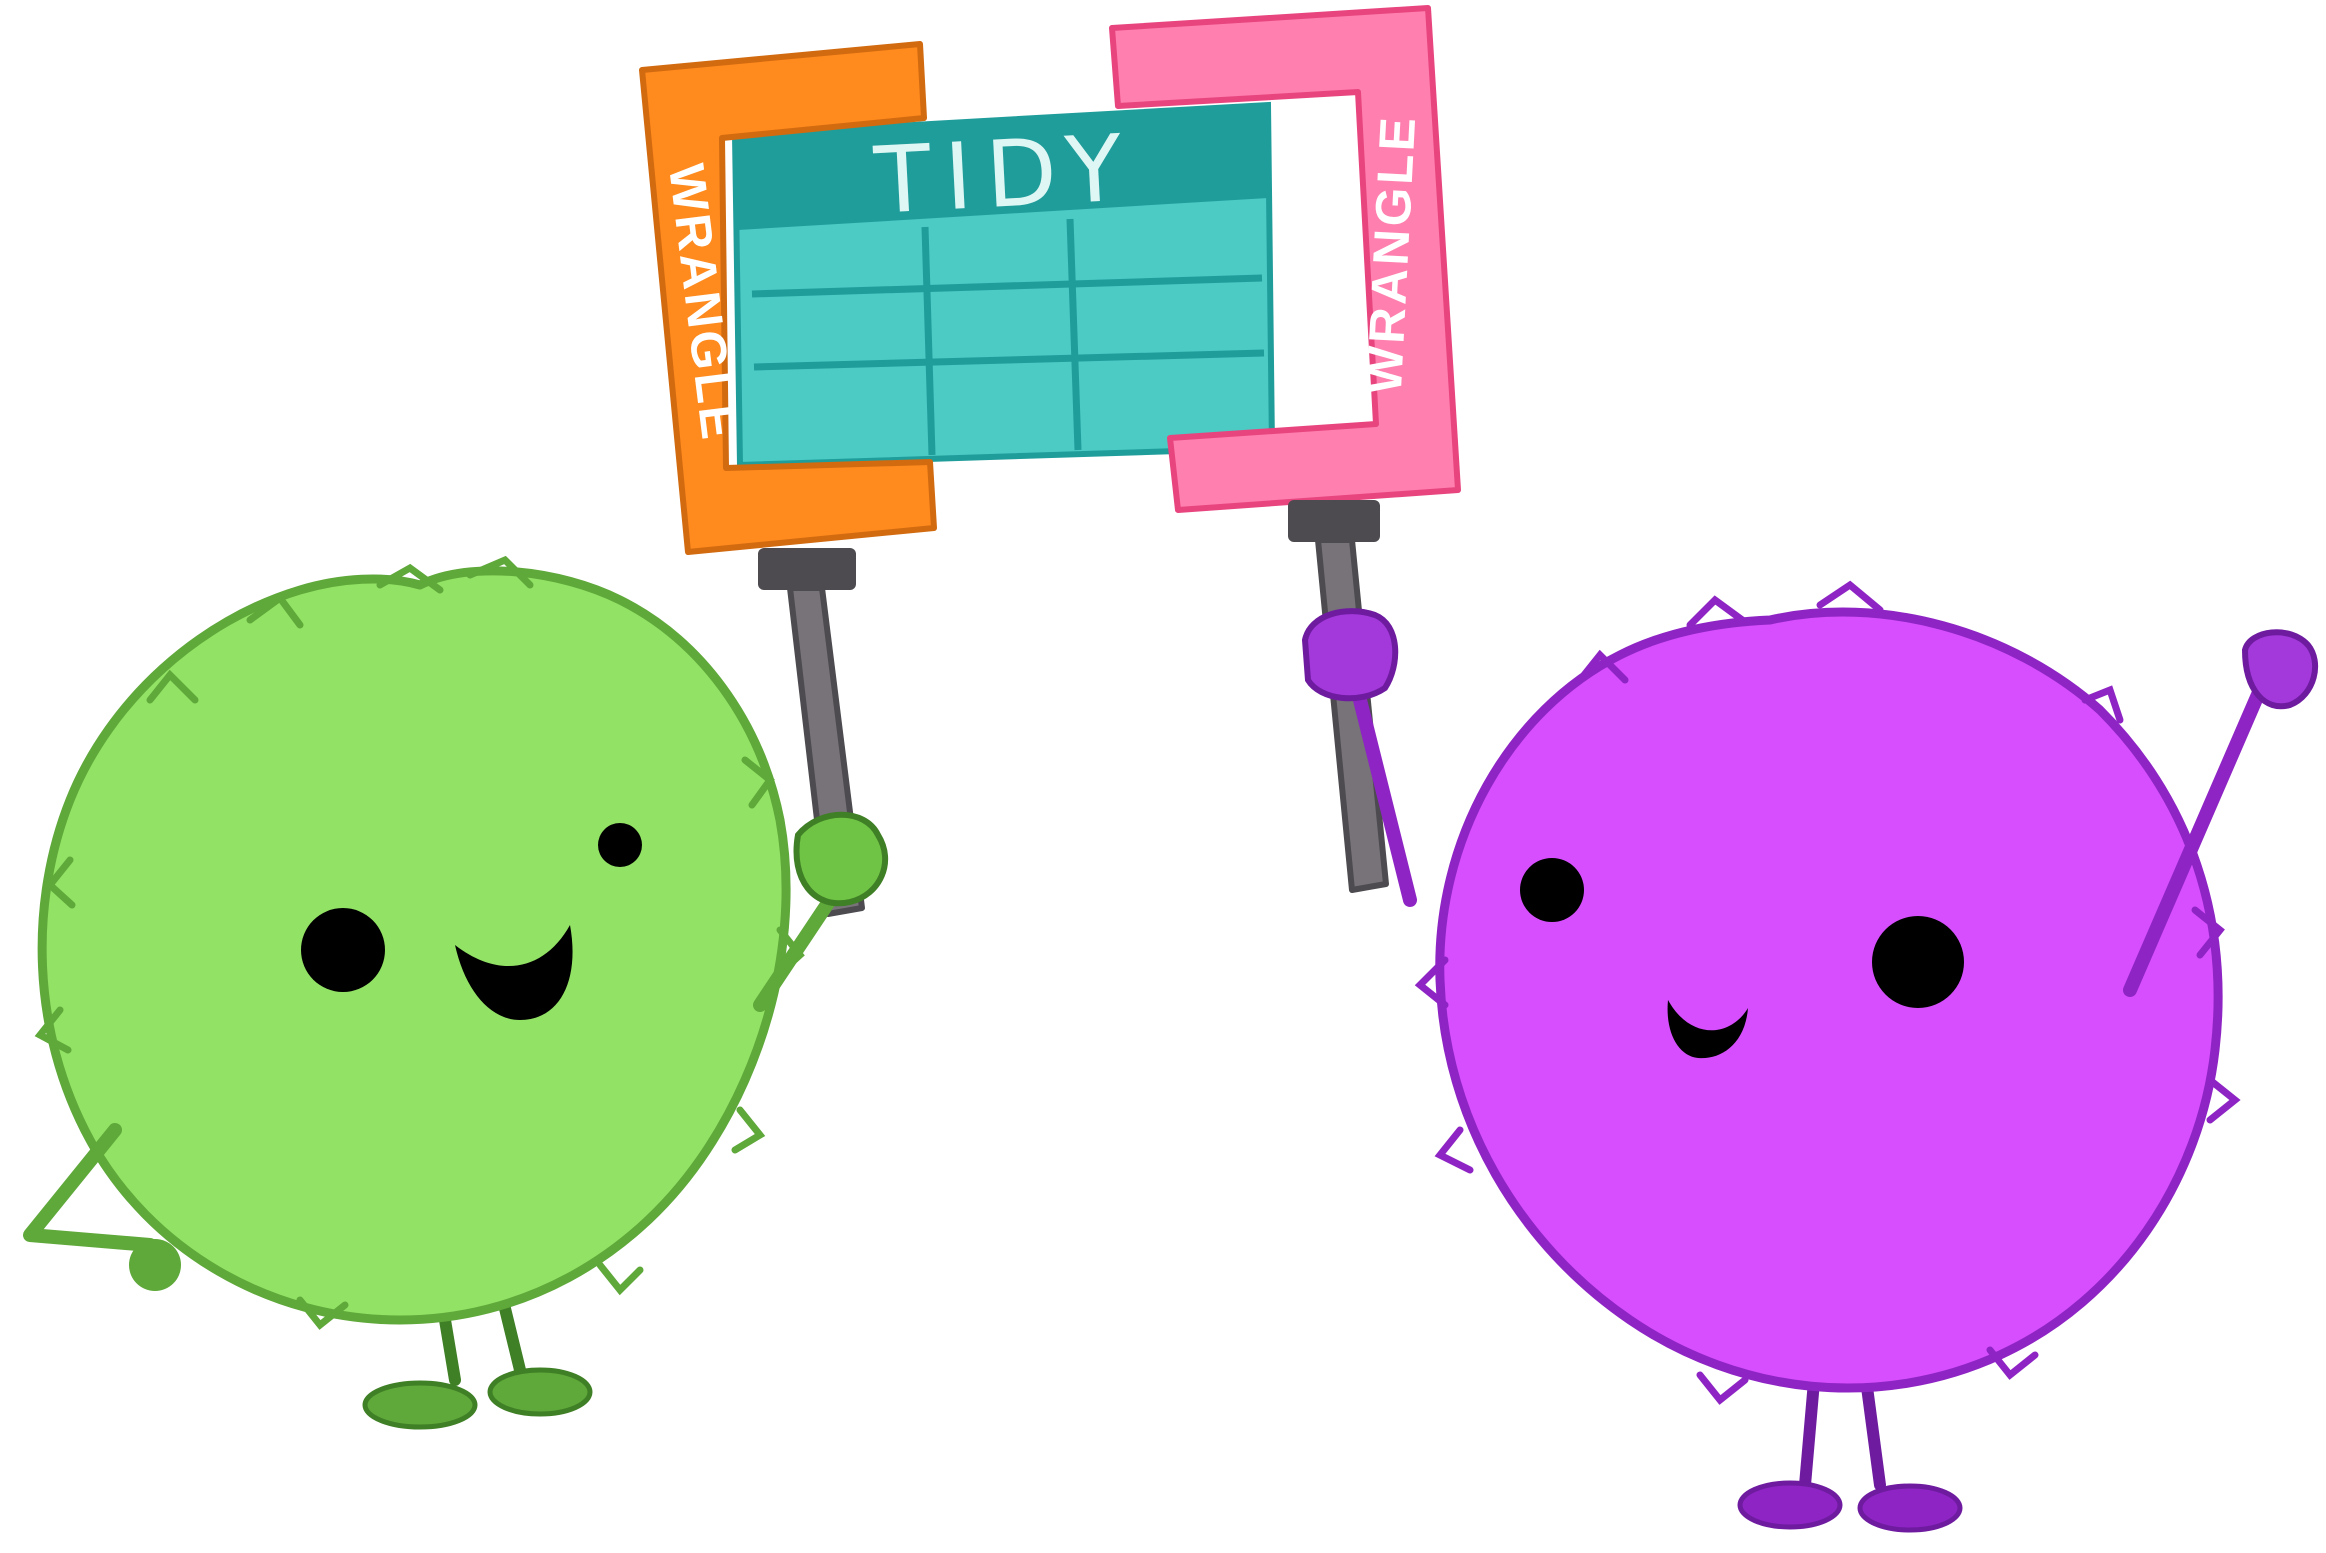 The height and width of the screenshot is (1553, 2326). Describe the element at coordinates (1918, 962) in the screenshot. I see `purple-monster-right-eye` at that location.